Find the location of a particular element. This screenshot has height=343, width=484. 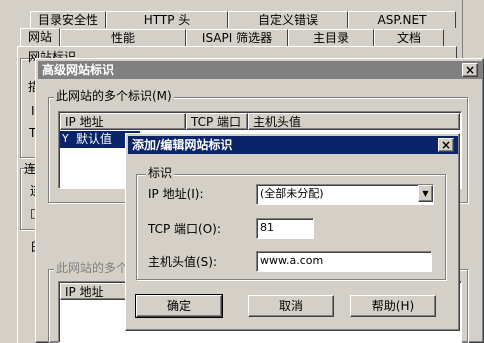

identity-icon: Υ is located at coordinates (65, 138).